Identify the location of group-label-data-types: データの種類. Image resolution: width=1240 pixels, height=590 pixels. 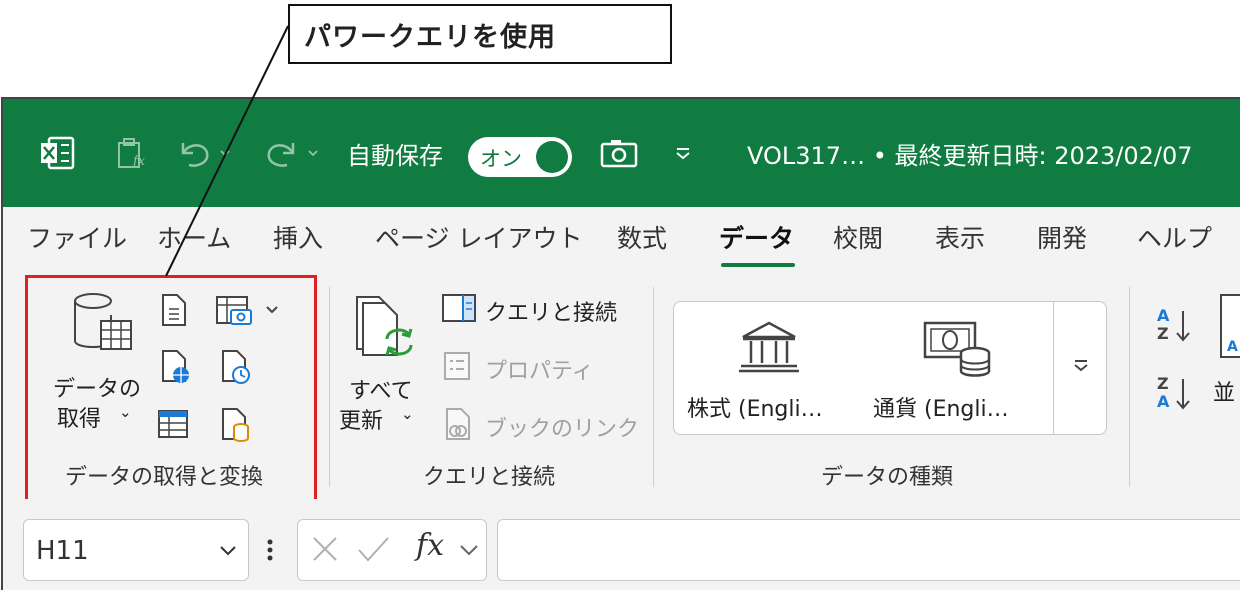
(887, 477).